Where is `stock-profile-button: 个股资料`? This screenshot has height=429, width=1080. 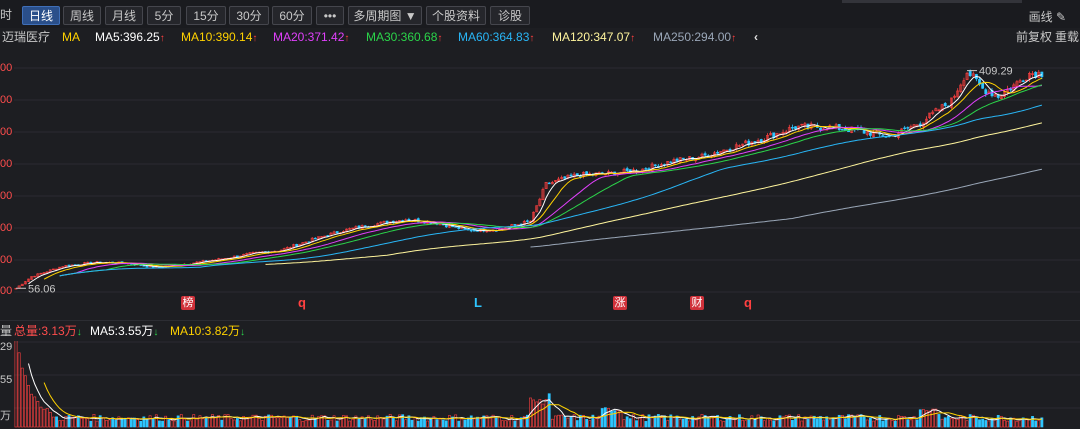
stock-profile-button: 个股资料 is located at coordinates (456, 15).